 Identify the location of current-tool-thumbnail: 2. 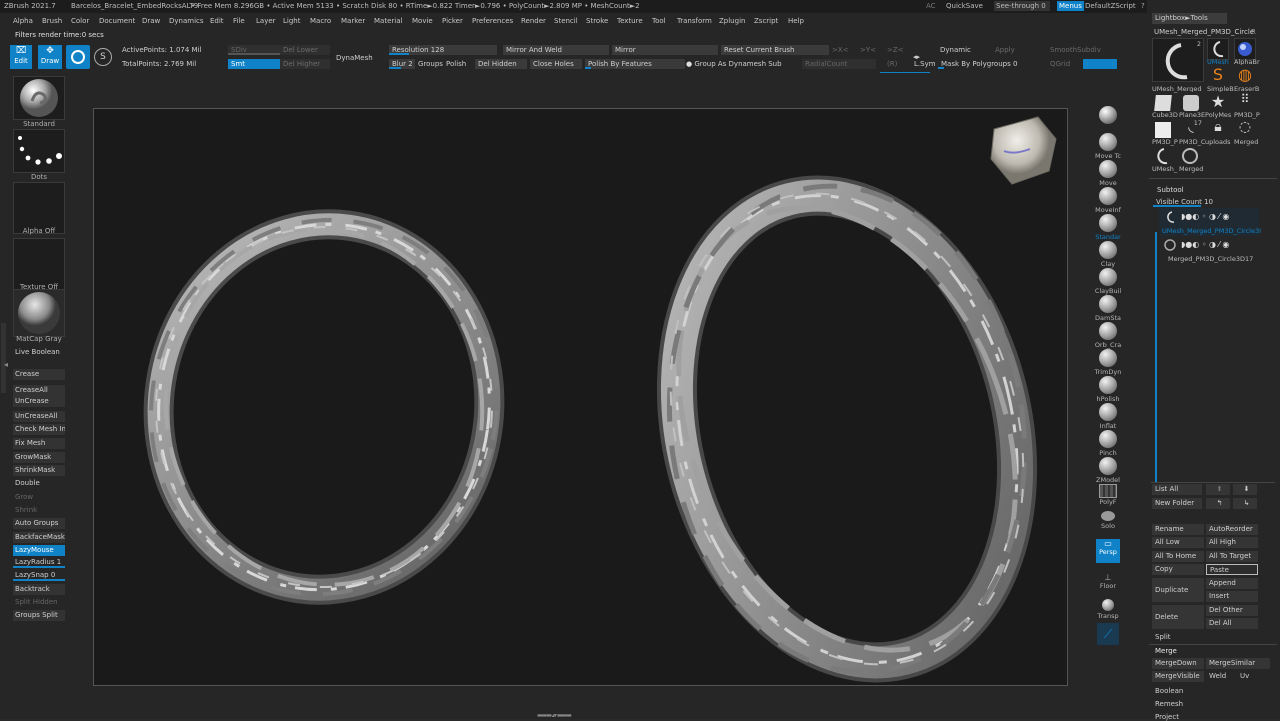
(1178, 60).